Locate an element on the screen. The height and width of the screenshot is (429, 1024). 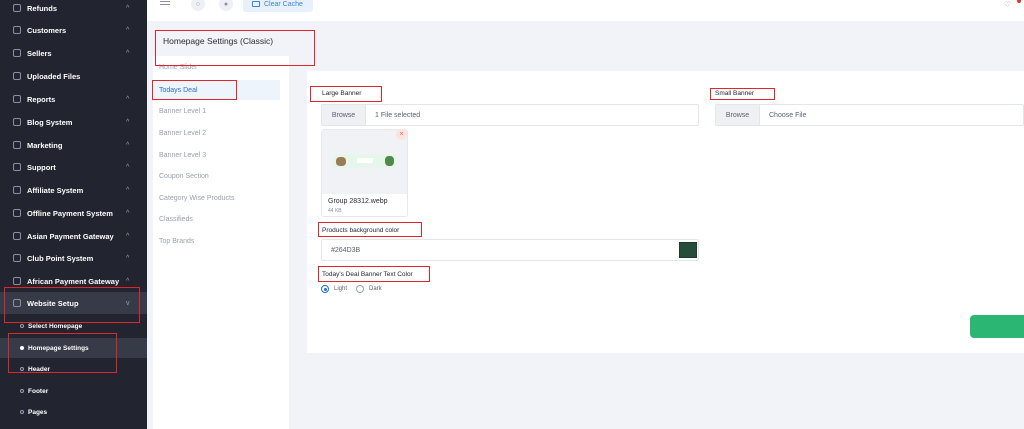
sidebar-item-uploaded-files: Uploaded Files is located at coordinates (73, 76).